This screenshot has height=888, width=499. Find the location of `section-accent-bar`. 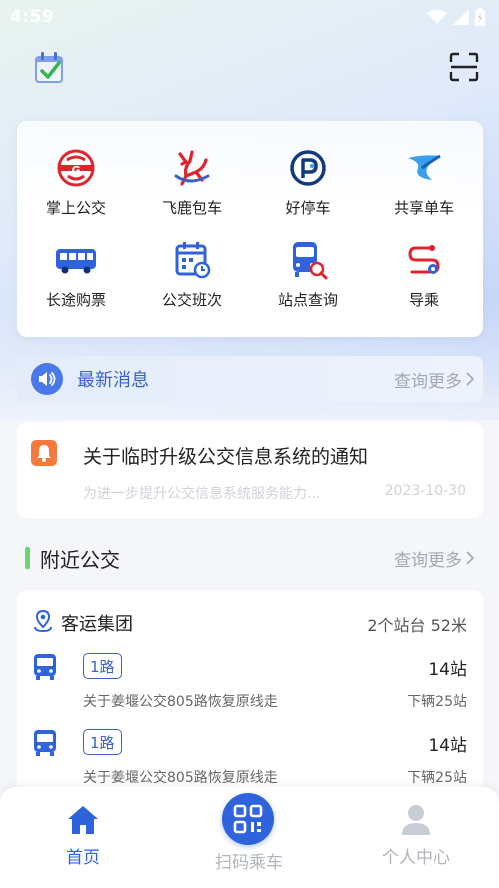

section-accent-bar is located at coordinates (27, 558).